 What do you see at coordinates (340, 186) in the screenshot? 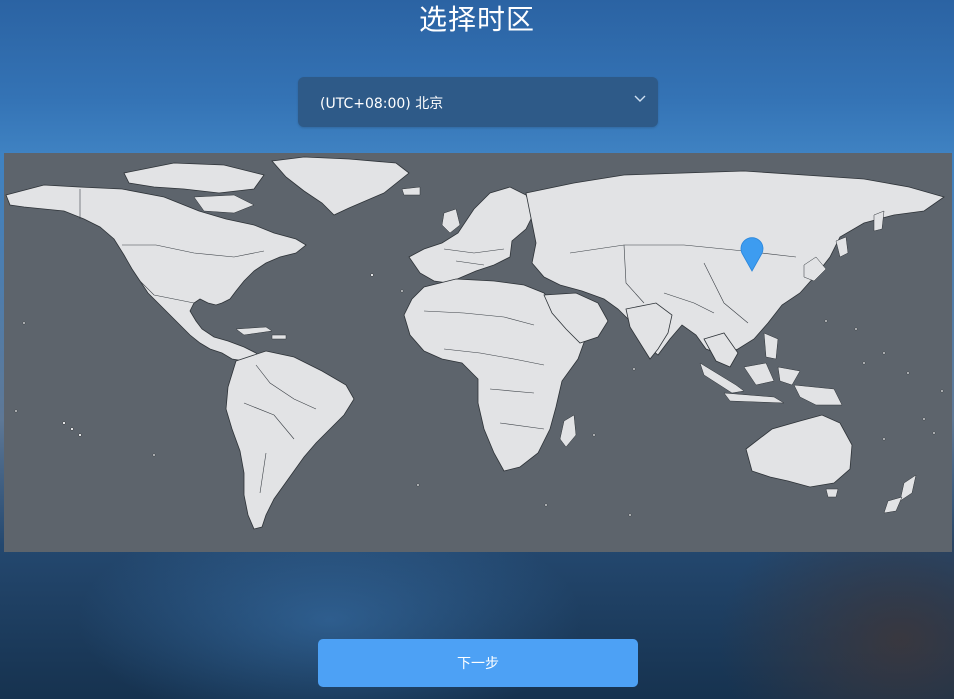
I see `landmass-greenland` at bounding box center [340, 186].